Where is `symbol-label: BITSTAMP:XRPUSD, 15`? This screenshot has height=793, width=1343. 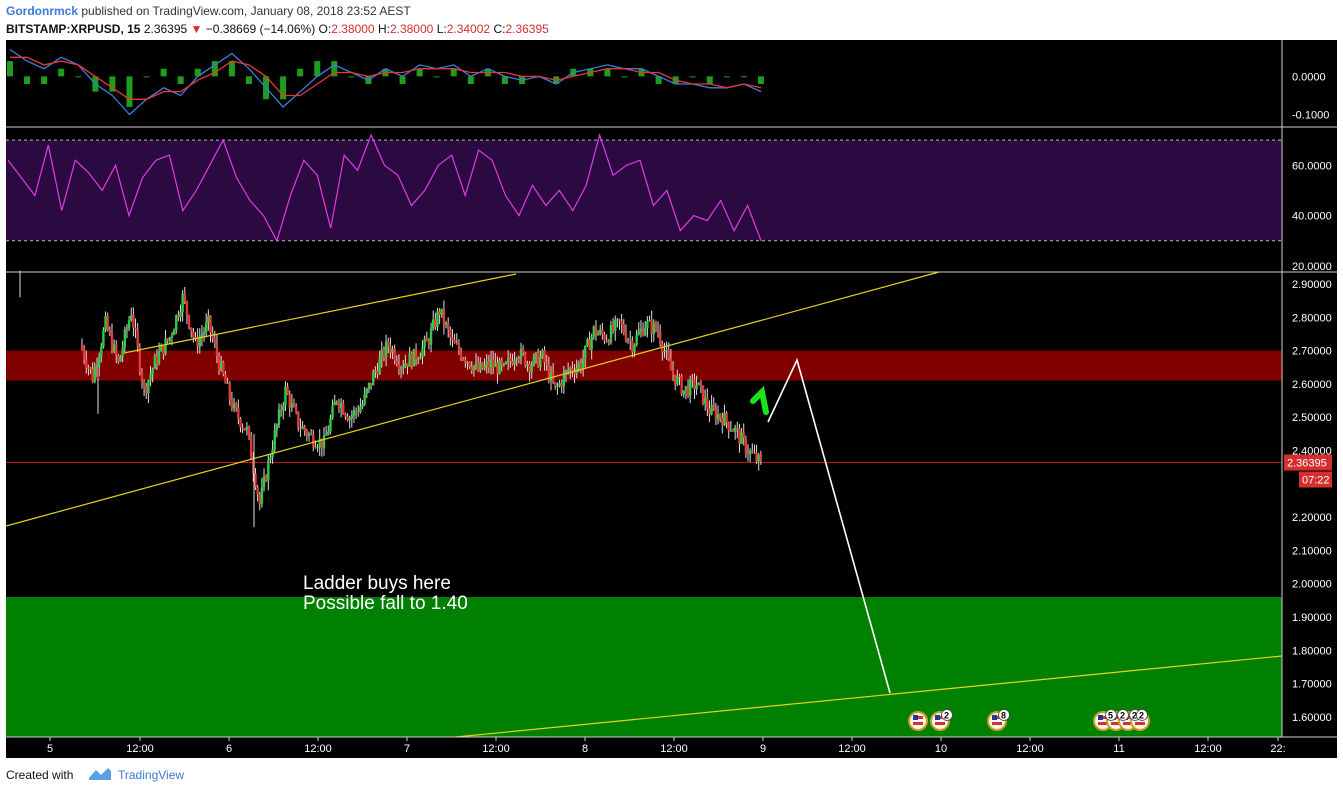
symbol-label: BITSTAMP:XRPUSD, 15 is located at coordinates (73, 29).